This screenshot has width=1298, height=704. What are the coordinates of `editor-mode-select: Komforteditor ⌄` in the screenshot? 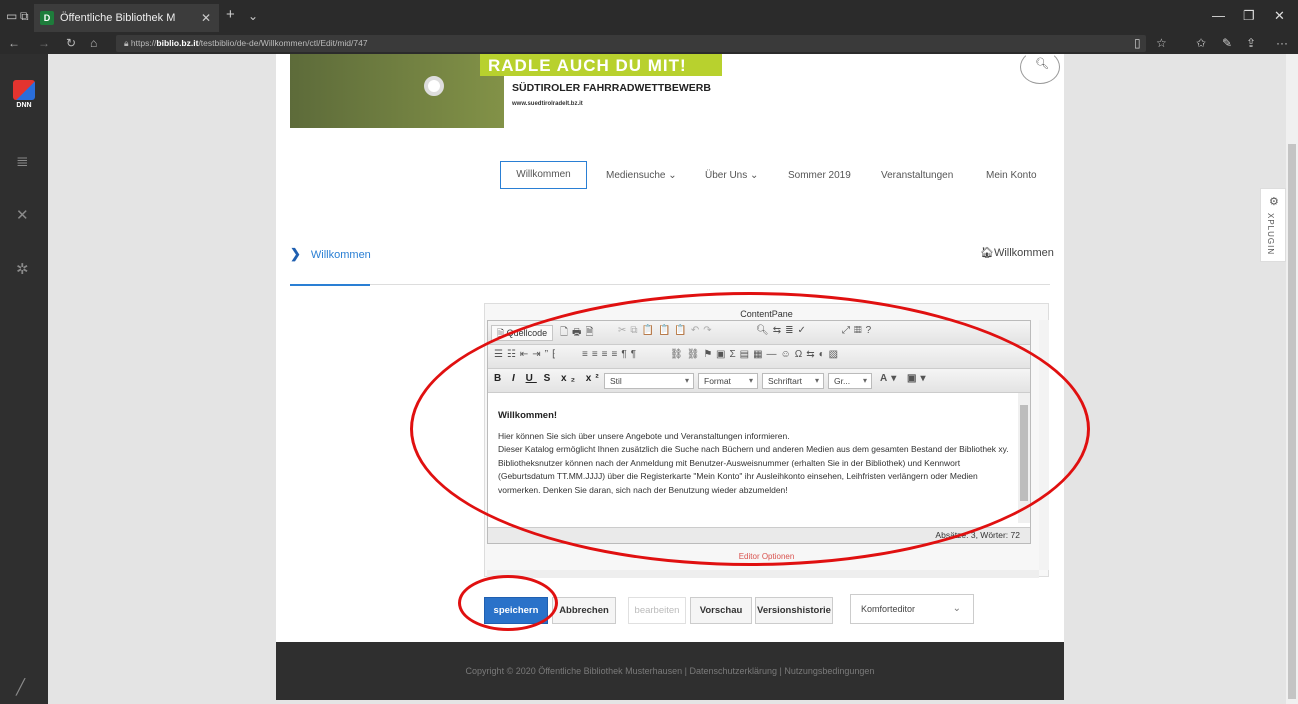 It's located at (912, 609).